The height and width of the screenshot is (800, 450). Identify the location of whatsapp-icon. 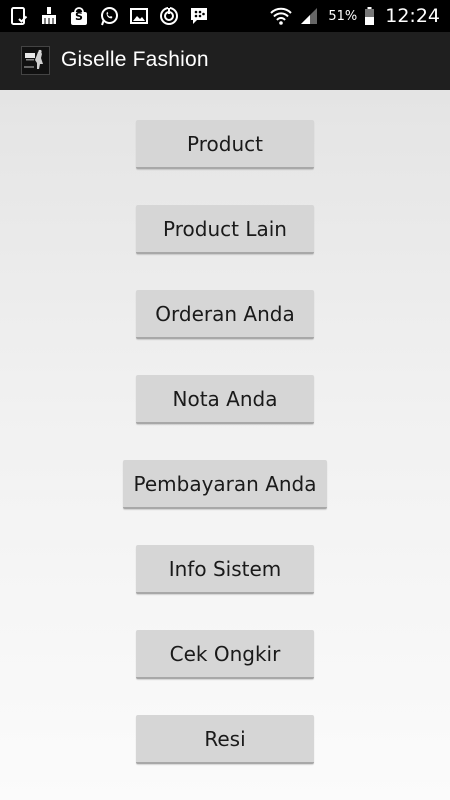
(109, 16).